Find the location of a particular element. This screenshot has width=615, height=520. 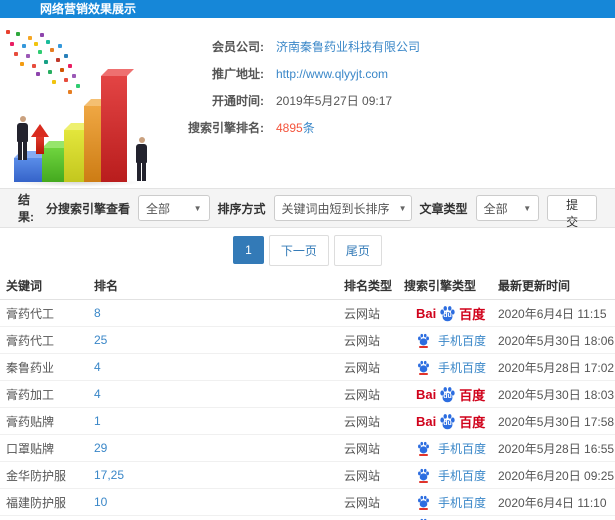

rank-cell: 10 is located at coordinates (219, 502).